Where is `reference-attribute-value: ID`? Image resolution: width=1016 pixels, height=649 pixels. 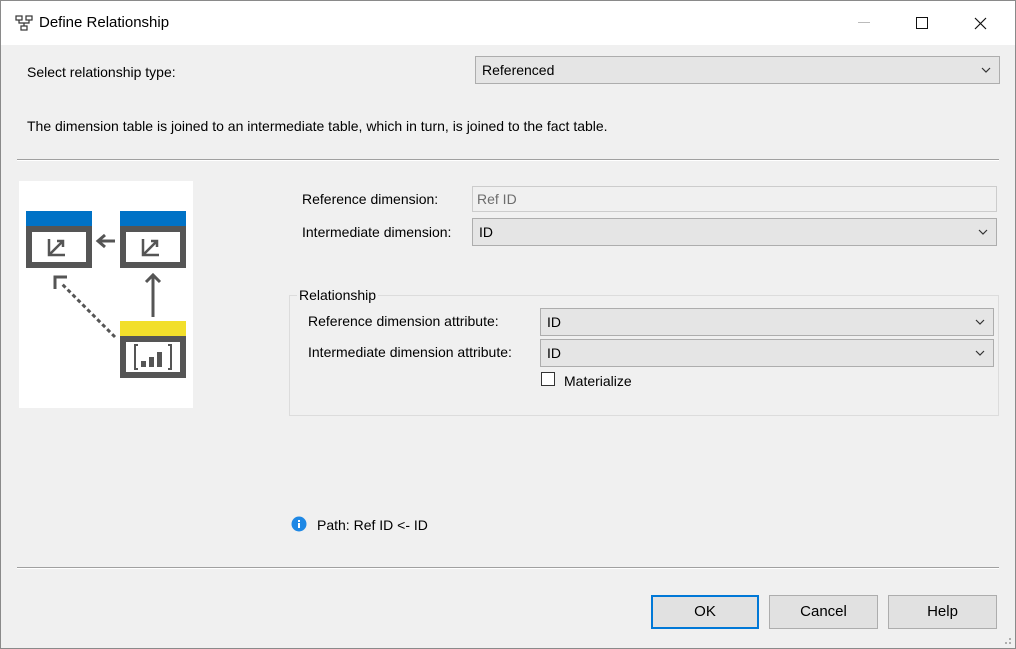 reference-attribute-value: ID is located at coordinates (554, 322).